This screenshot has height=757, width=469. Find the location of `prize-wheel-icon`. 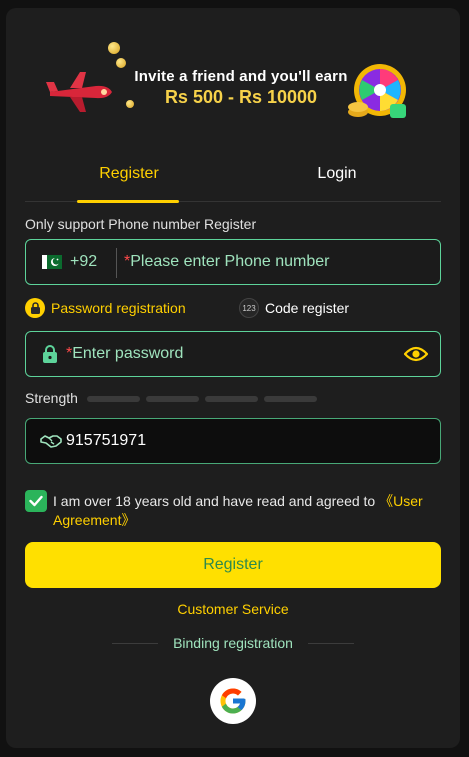

prize-wheel-icon is located at coordinates (377, 91).